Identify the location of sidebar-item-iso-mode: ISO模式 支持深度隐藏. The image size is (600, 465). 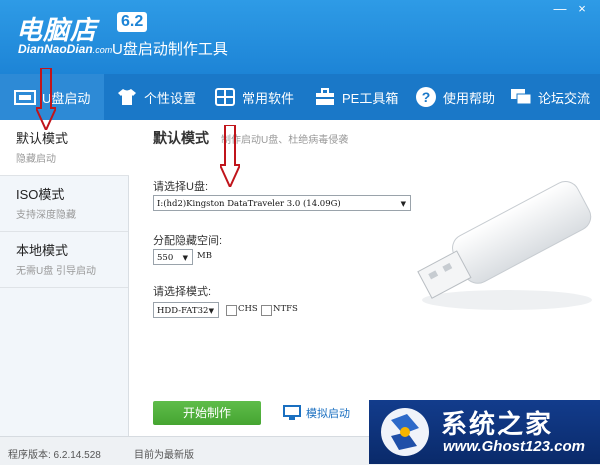
(64, 204).